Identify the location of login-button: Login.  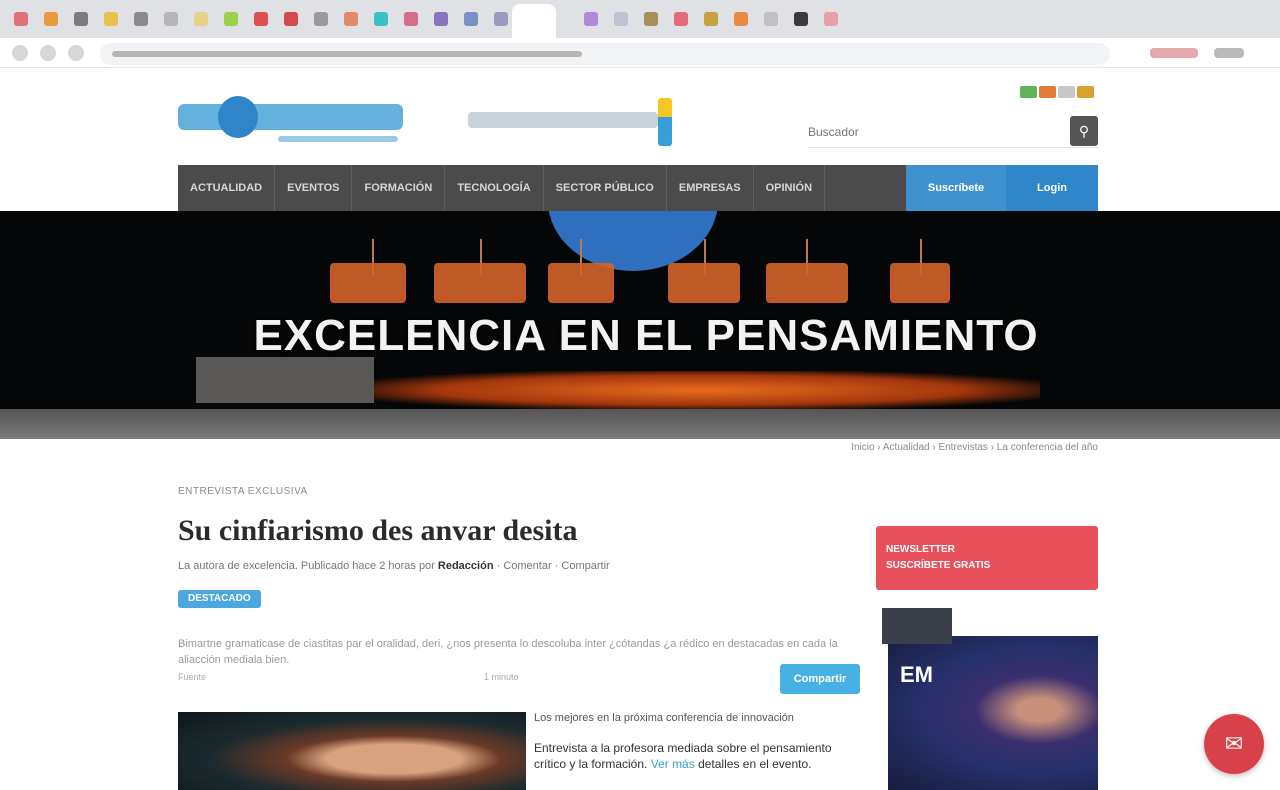
(1052, 188).